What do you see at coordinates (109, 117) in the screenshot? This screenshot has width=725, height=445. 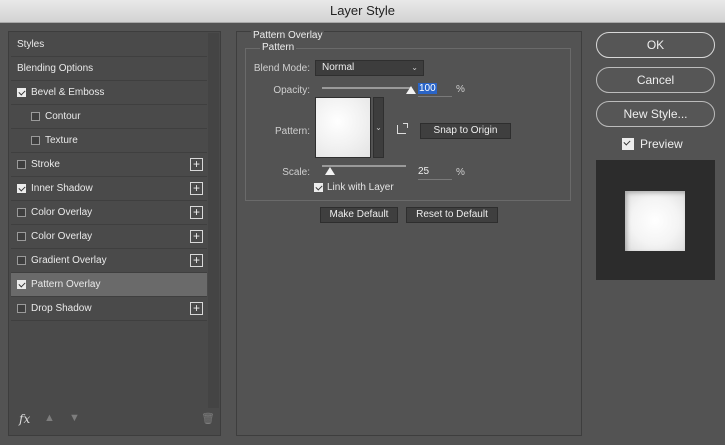 I see `style-item-contour: Contour` at bounding box center [109, 117].